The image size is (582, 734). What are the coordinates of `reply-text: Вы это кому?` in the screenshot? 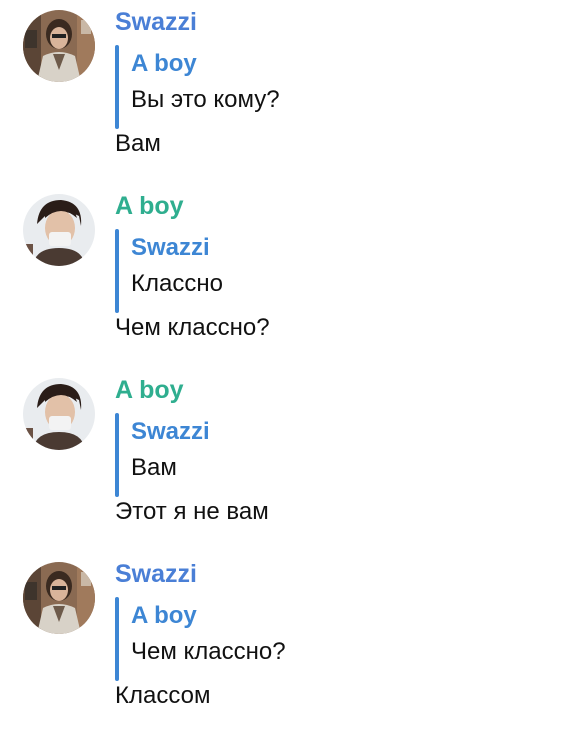 It's located at (205, 99).